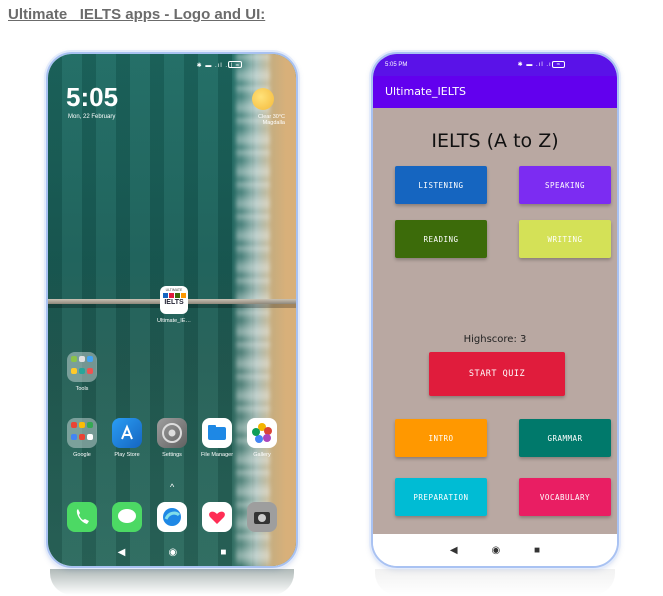 The width and height of the screenshot is (663, 596). I want to click on preparation-button: PREPARATION, so click(441, 497).